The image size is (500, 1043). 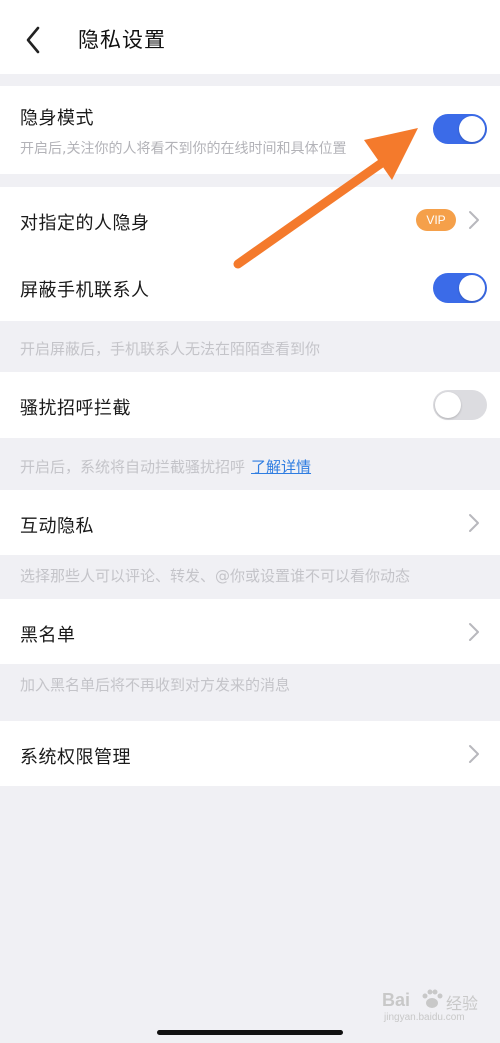 I want to click on watermark-url: jingyan.baidu.com, so click(x=424, y=1017).